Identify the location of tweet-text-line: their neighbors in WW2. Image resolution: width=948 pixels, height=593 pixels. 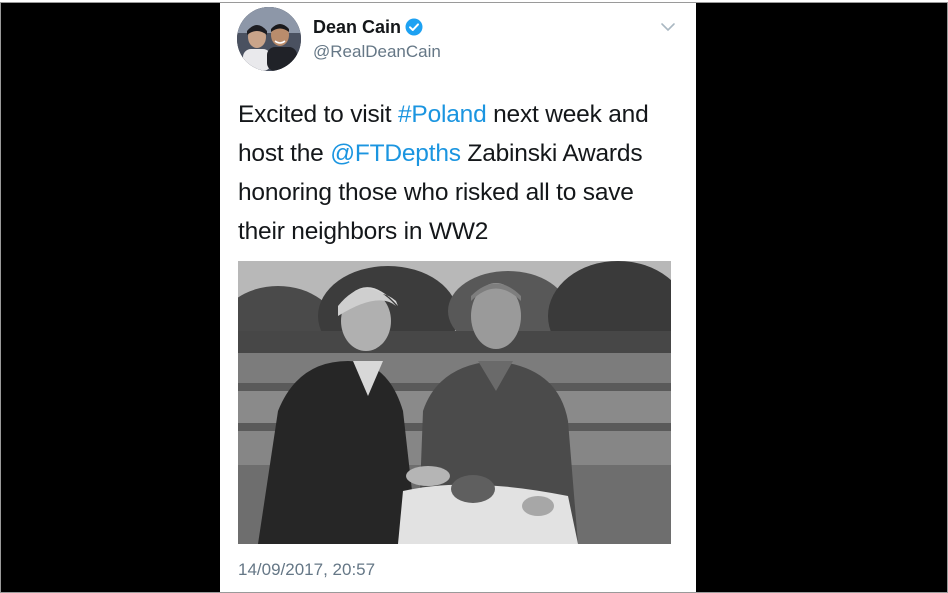
(463, 231).